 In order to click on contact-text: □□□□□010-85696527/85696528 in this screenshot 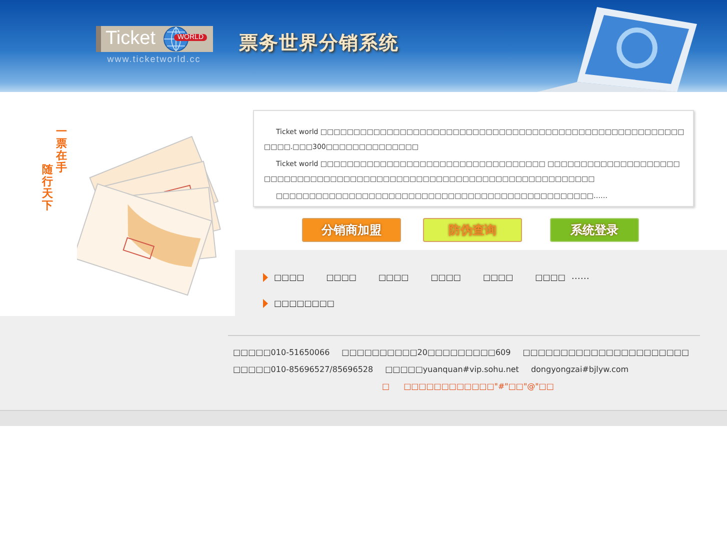, I will do `click(303, 369)`.